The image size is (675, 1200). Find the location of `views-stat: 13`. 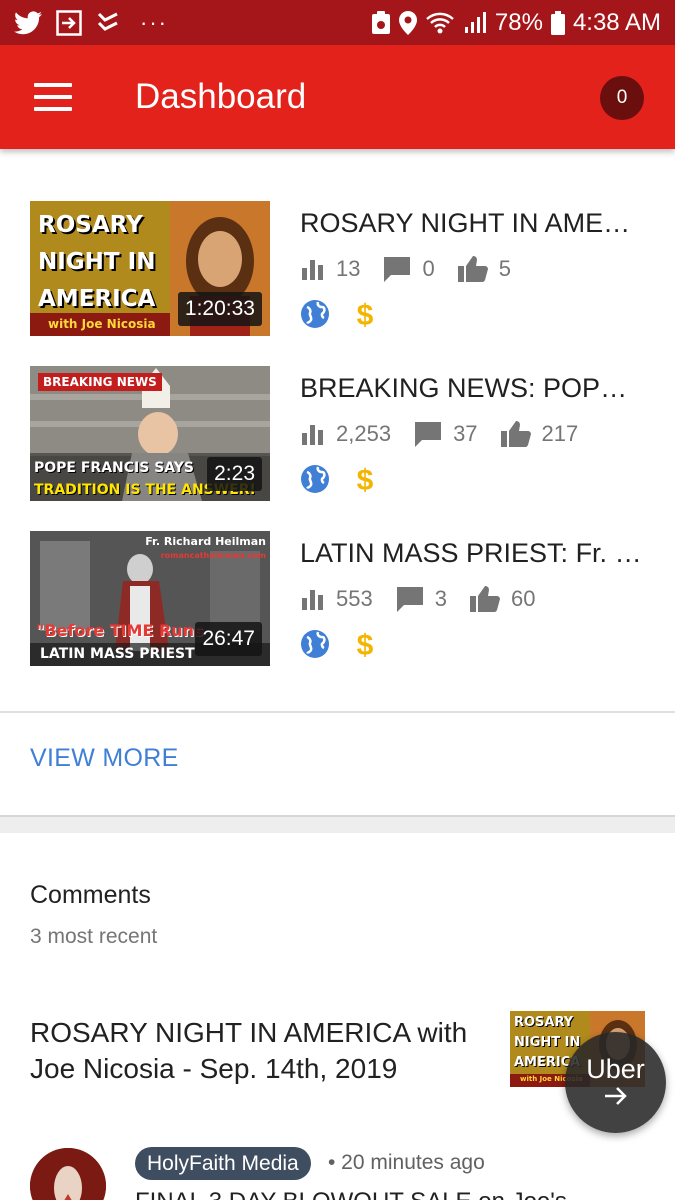

views-stat: 13 is located at coordinates (330, 269).